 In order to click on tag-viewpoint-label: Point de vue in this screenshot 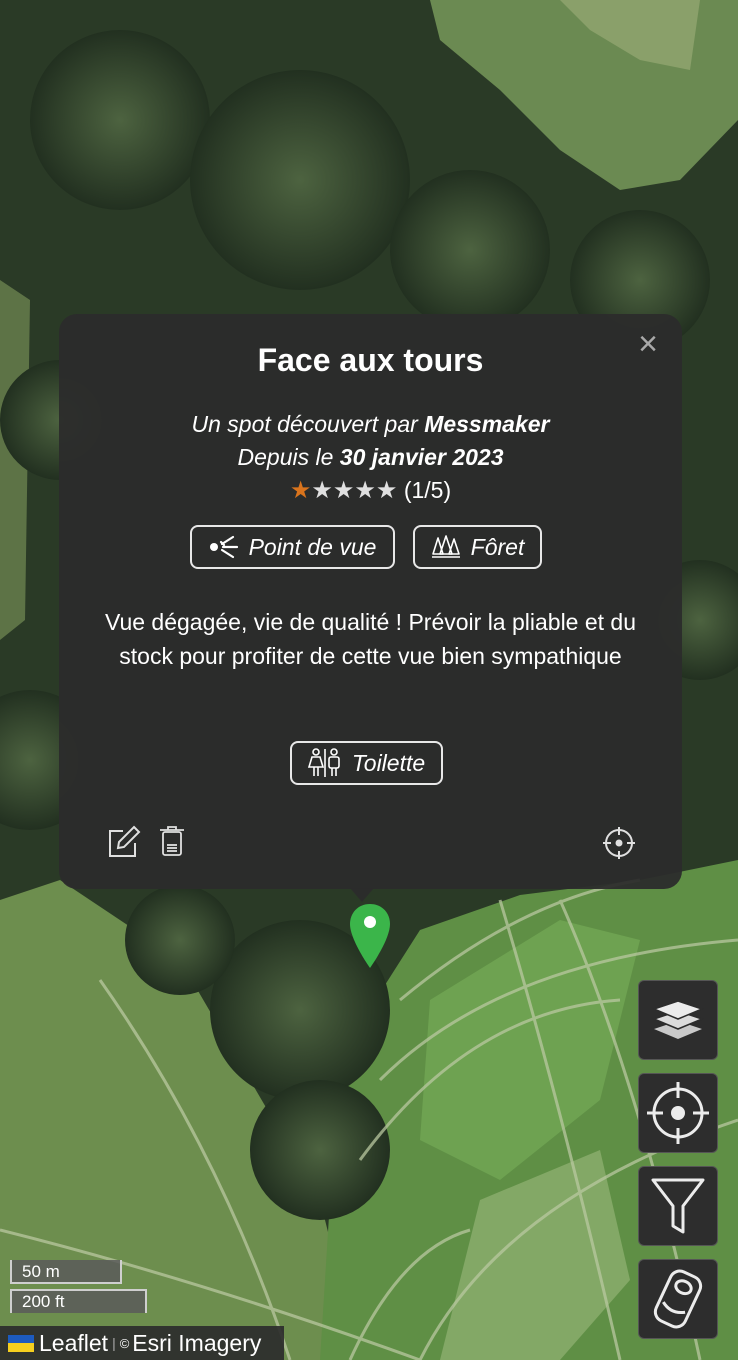, I will do `click(312, 546)`.